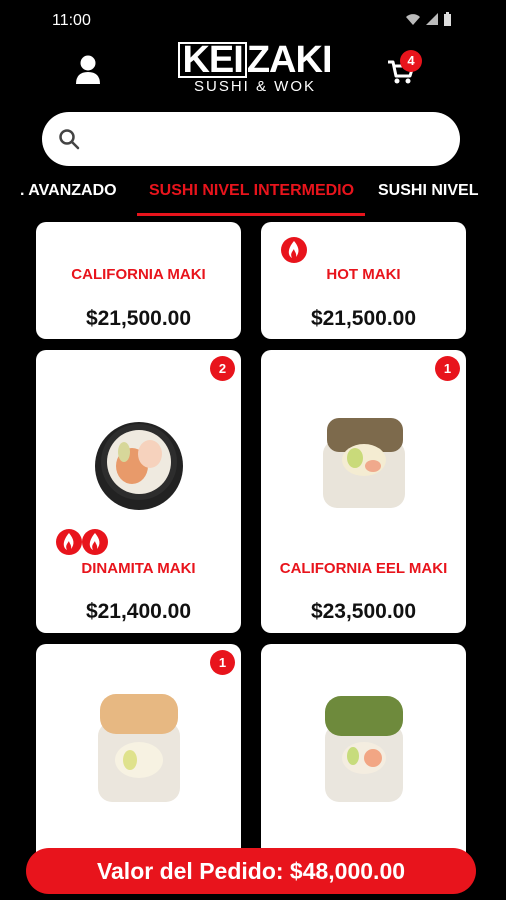  What do you see at coordinates (254, 86) in the screenshot?
I see `logo-subtitle: SUSHI & WOK` at bounding box center [254, 86].